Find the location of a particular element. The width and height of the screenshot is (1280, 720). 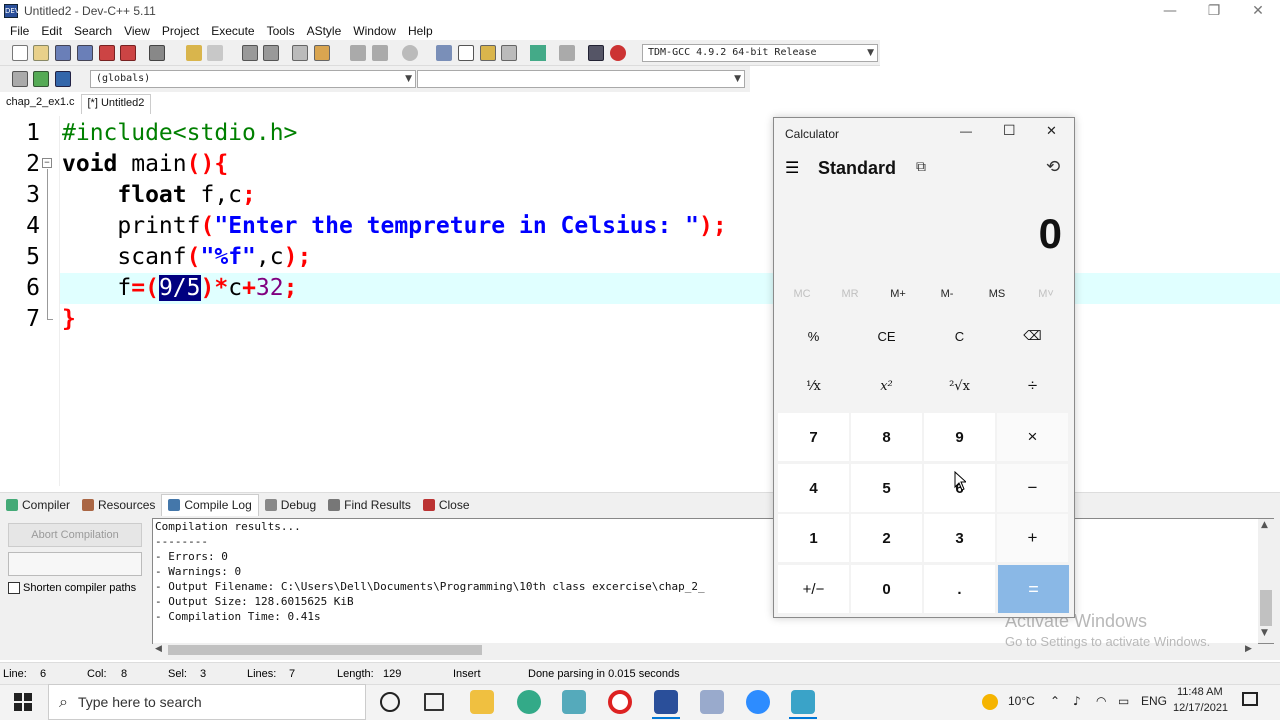

menu-astyle: AStyle is located at coordinates (324, 31).